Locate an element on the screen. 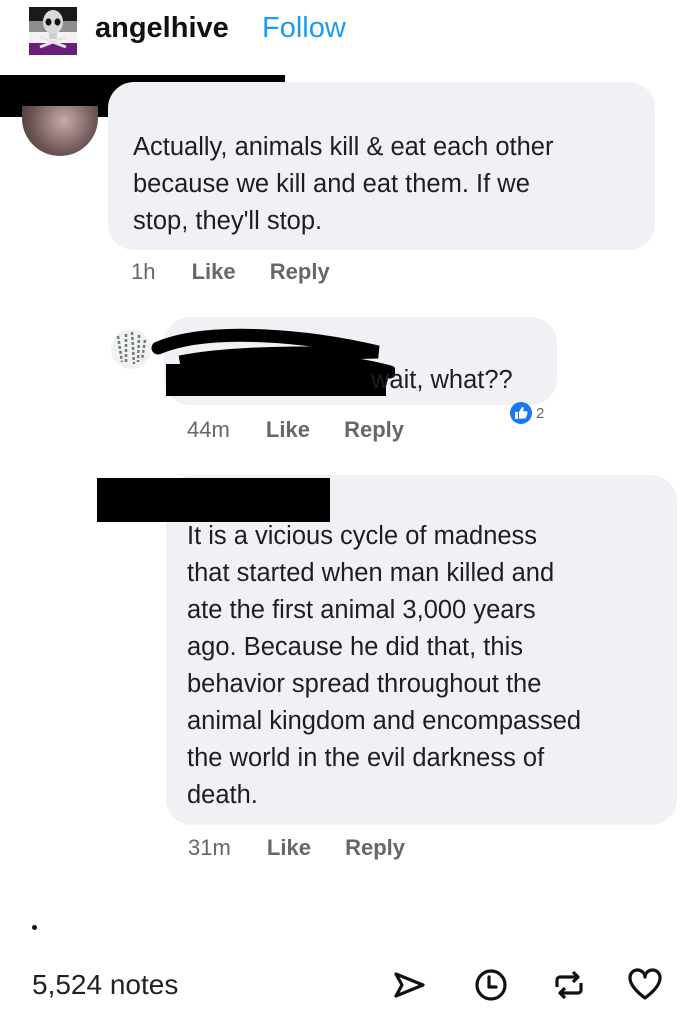 This screenshot has height=1021, width=700. blog-username: angelhive is located at coordinates (162, 28).